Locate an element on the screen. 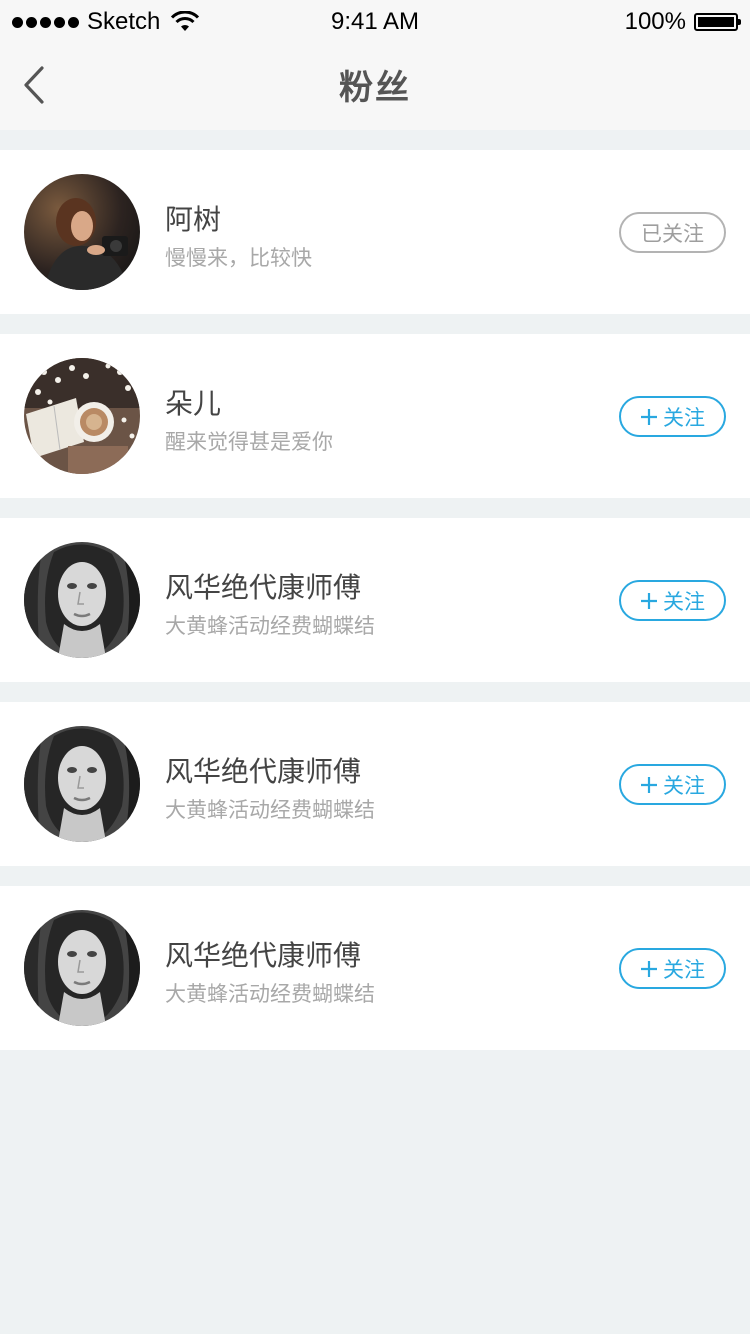 The height and width of the screenshot is (1334, 750). fan-bio: 醒来觉得甚是爱你 is located at coordinates (249, 442).